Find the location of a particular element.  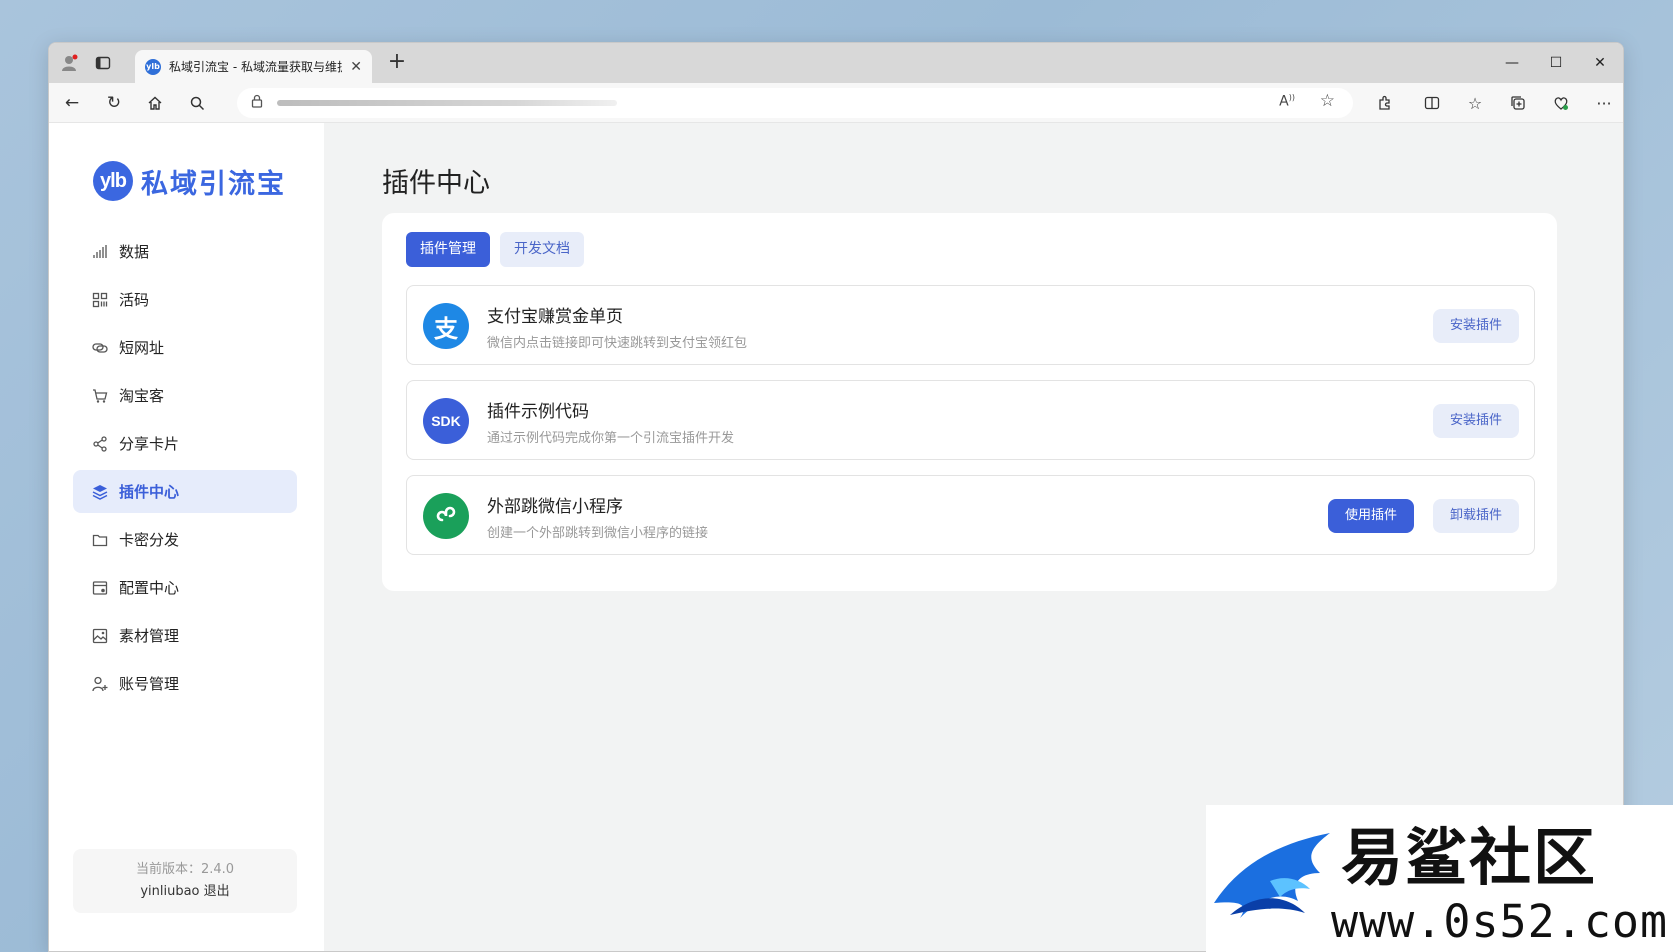

shark-logo-icon is located at coordinates (1272, 875).